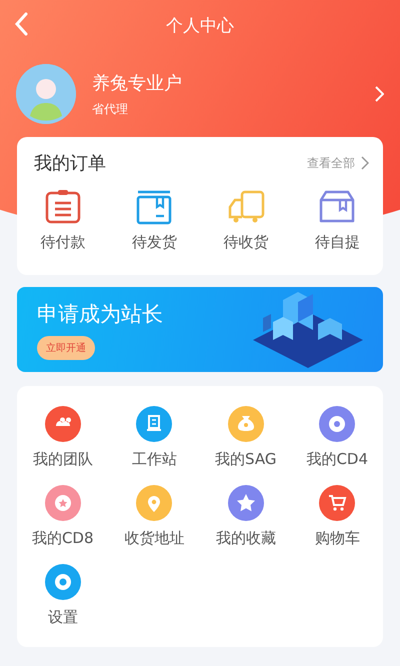 The image size is (400, 666). What do you see at coordinates (245, 207) in the screenshot?
I see `truck-icon` at bounding box center [245, 207].